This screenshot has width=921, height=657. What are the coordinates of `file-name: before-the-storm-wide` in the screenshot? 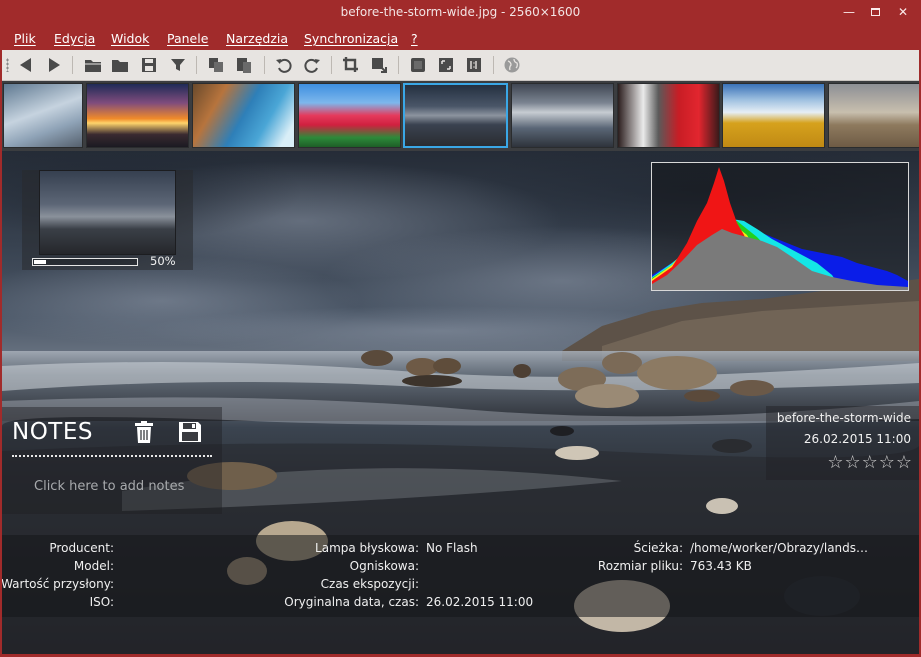 It's located at (843, 418).